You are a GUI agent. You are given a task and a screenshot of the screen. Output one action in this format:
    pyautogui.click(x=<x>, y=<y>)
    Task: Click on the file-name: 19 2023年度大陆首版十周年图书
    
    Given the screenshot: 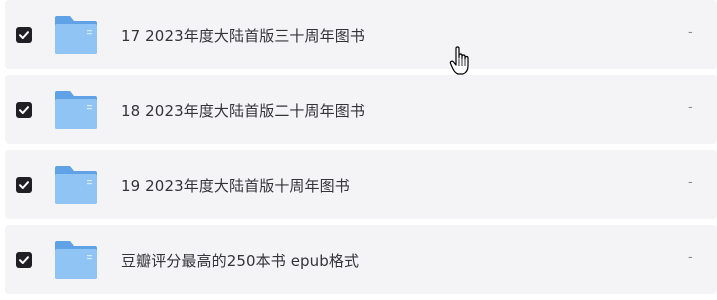 What is the action you would take?
    pyautogui.click(x=235, y=185)
    